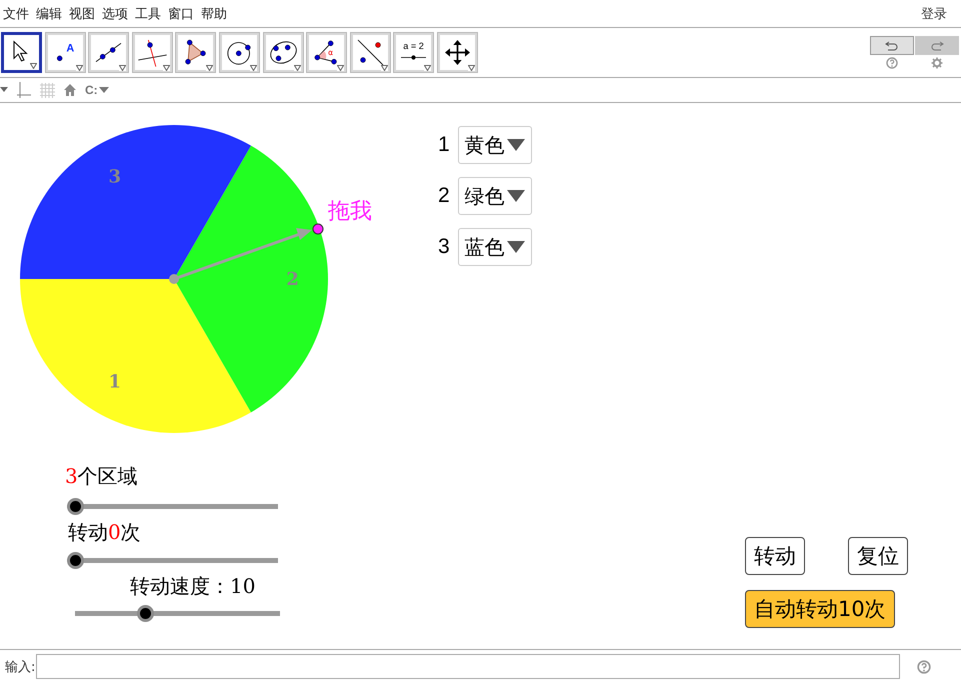  Describe the element at coordinates (181, 13) in the screenshot. I see `menu-item: 窗口` at that location.